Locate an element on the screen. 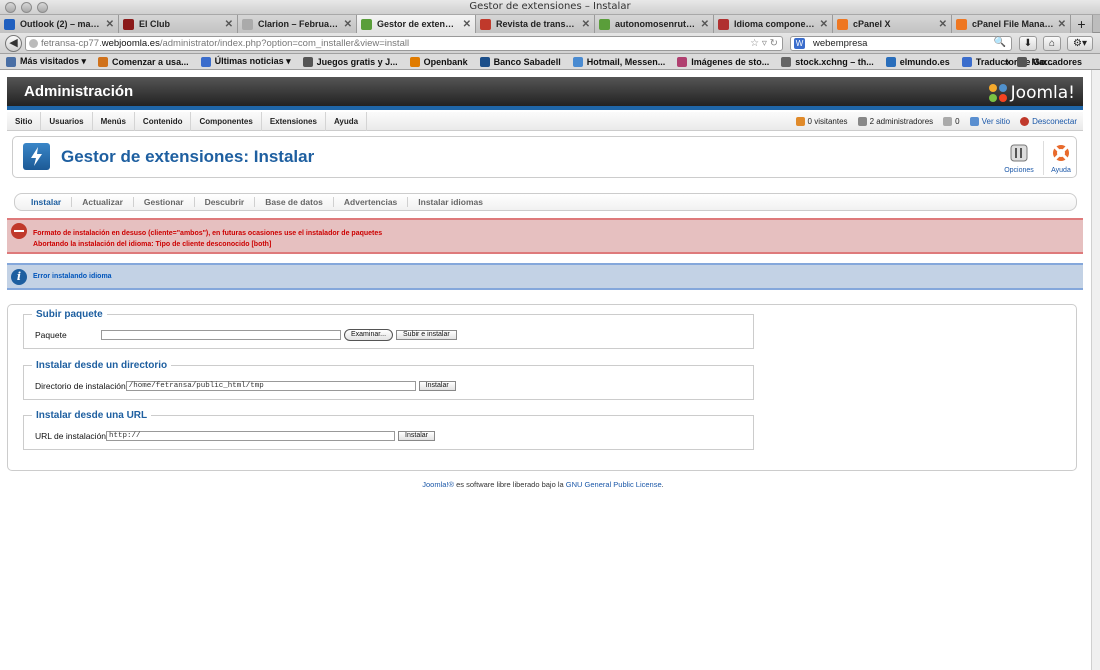  bookmark-item: Banco Sabadell is located at coordinates (520, 61).